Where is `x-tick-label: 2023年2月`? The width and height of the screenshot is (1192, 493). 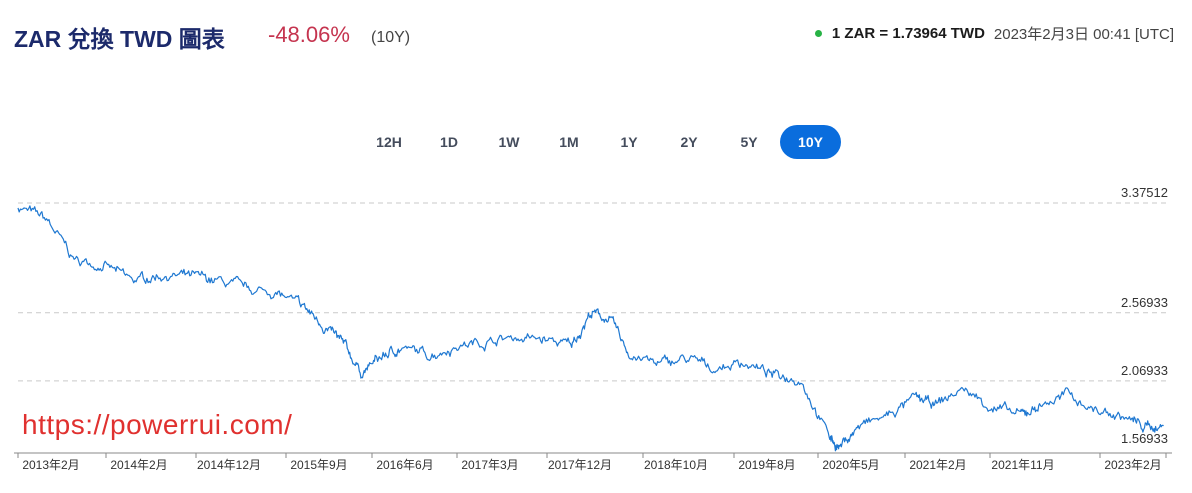
x-tick-label: 2023年2月 is located at coordinates (1132, 465).